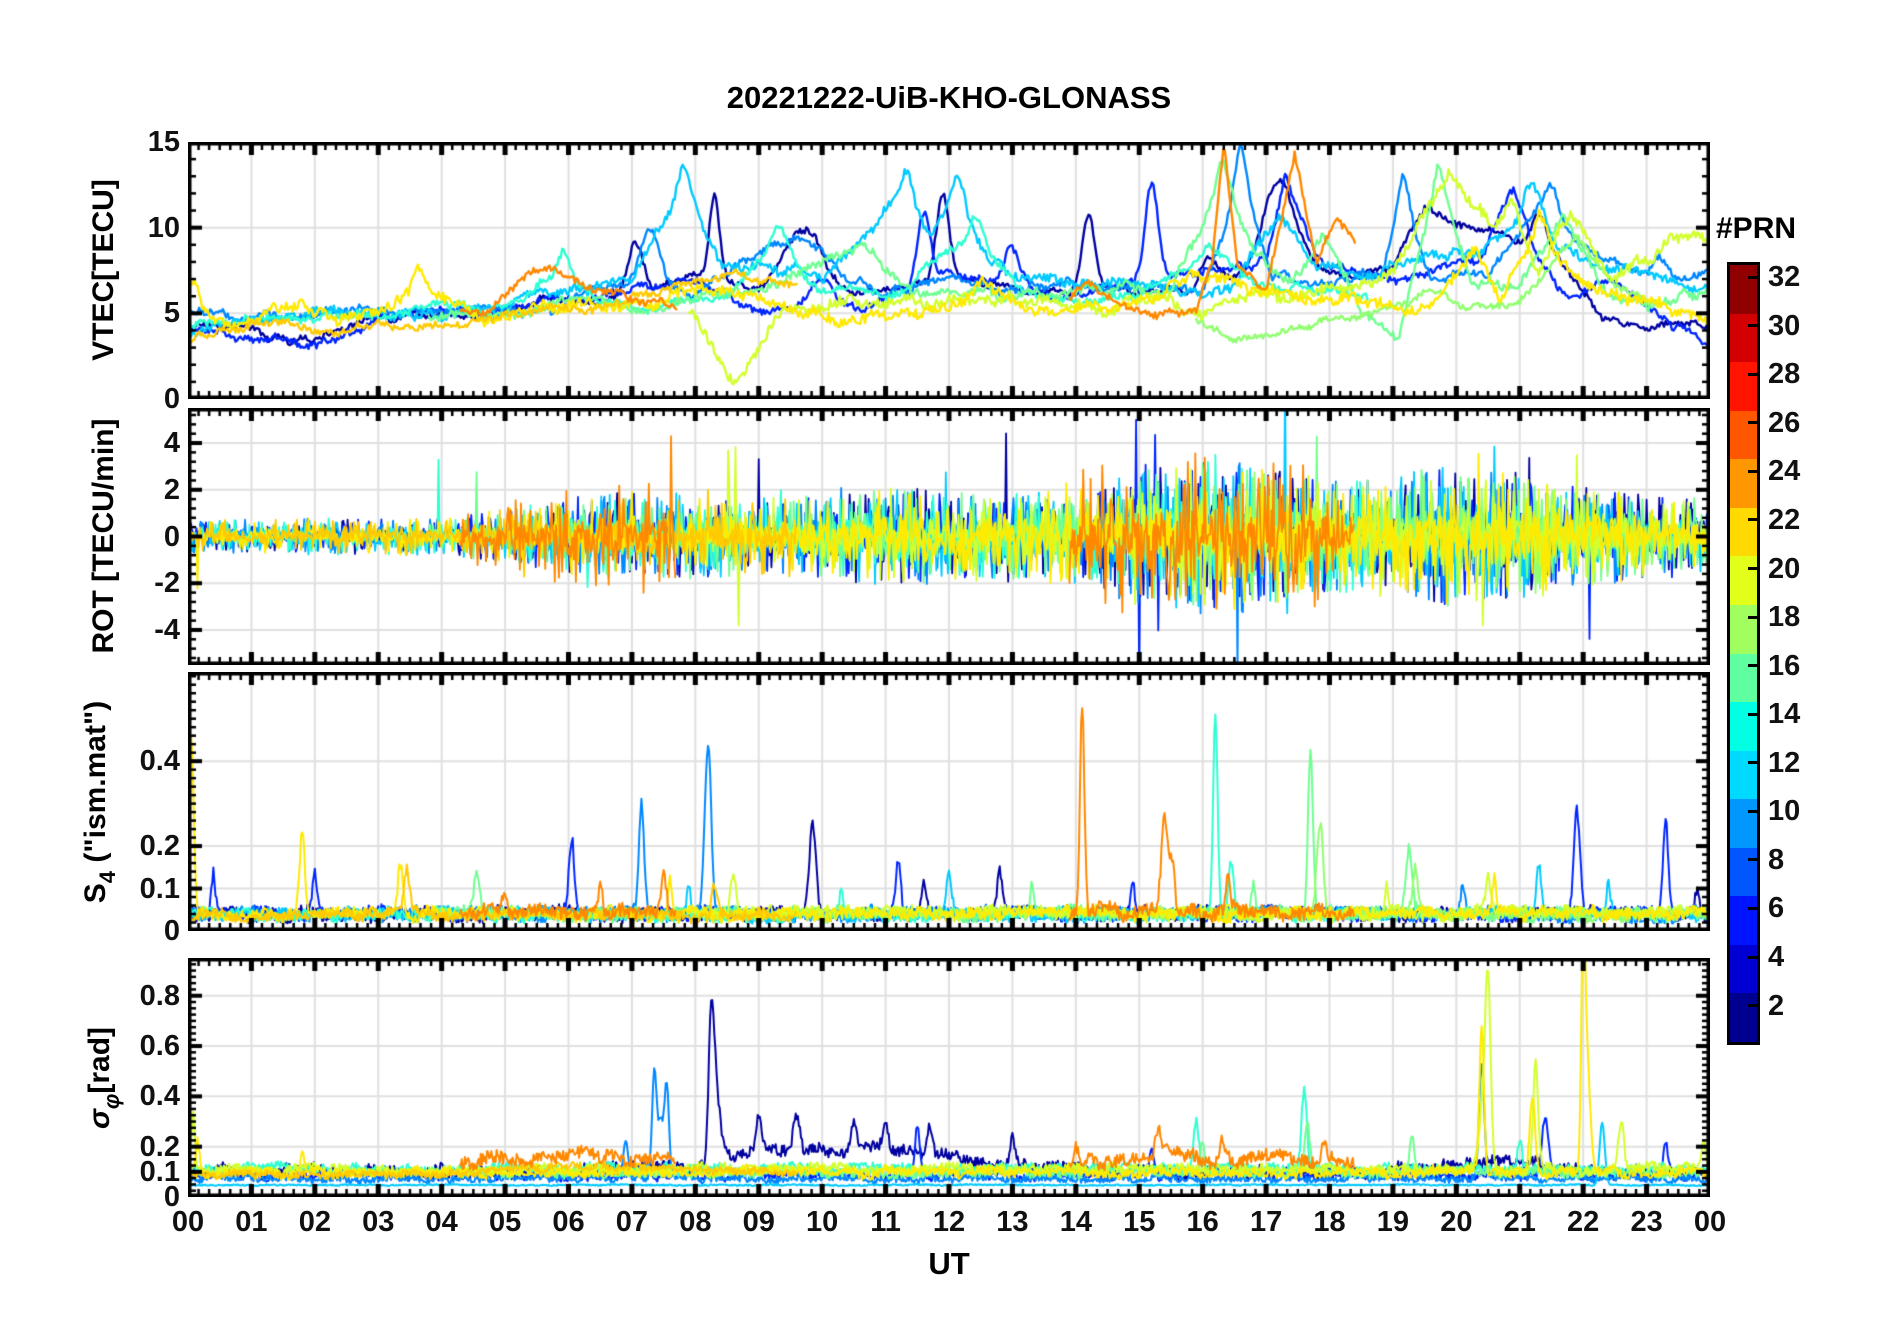 The width and height of the screenshot is (1902, 1330). What do you see at coordinates (95, 893) in the screenshot?
I see `y-axis-label-part: S` at bounding box center [95, 893].